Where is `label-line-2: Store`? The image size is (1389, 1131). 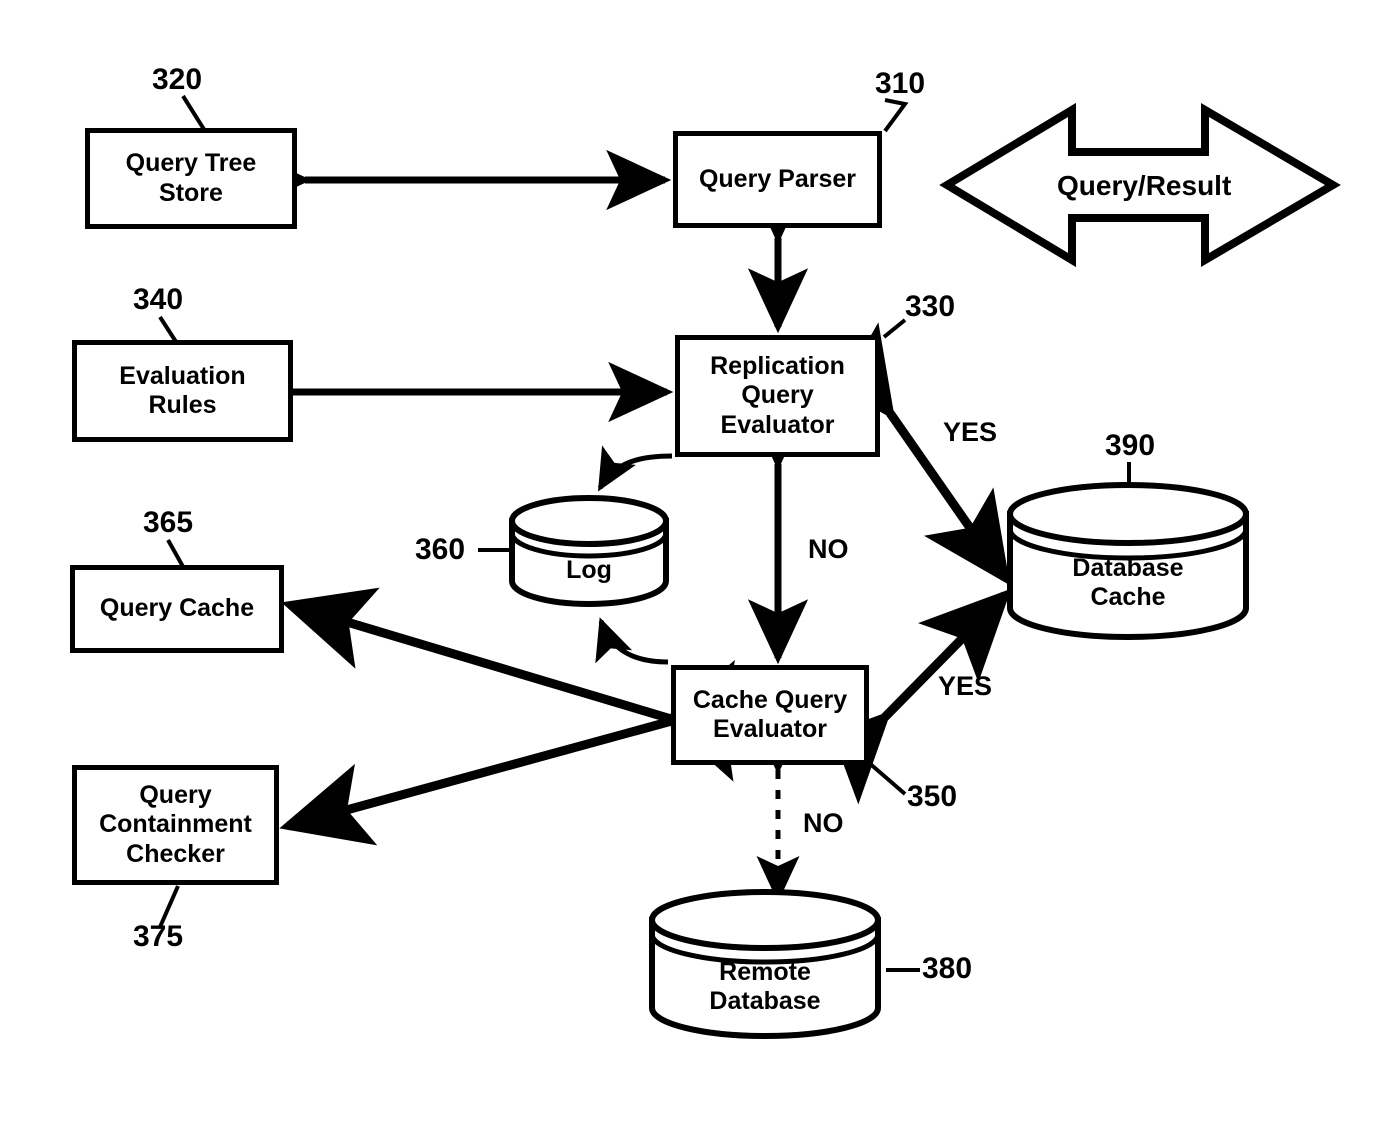
label-line-2: Store is located at coordinates (191, 192).